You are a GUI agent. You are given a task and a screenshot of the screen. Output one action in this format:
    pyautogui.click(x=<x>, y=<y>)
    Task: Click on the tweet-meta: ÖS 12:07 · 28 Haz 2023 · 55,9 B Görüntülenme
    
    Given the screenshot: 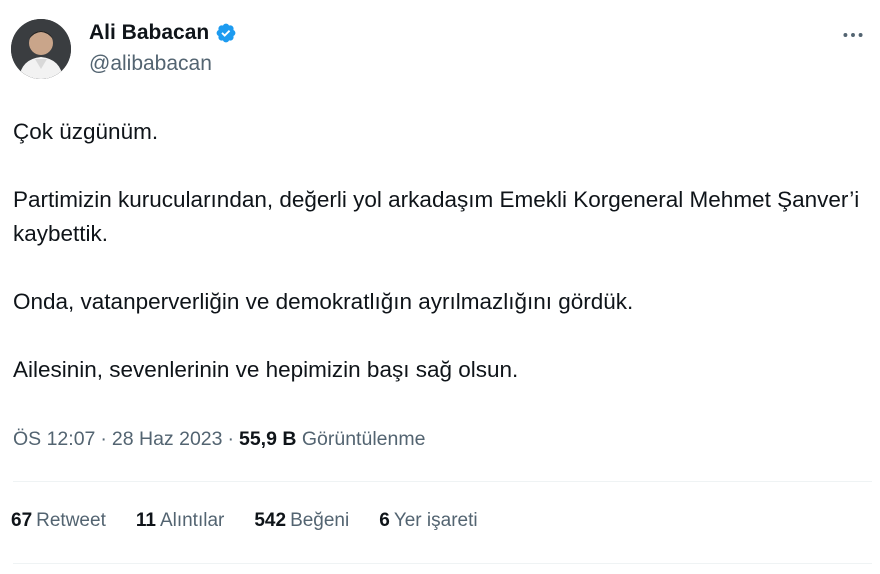 What is the action you would take?
    pyautogui.click(x=219, y=439)
    